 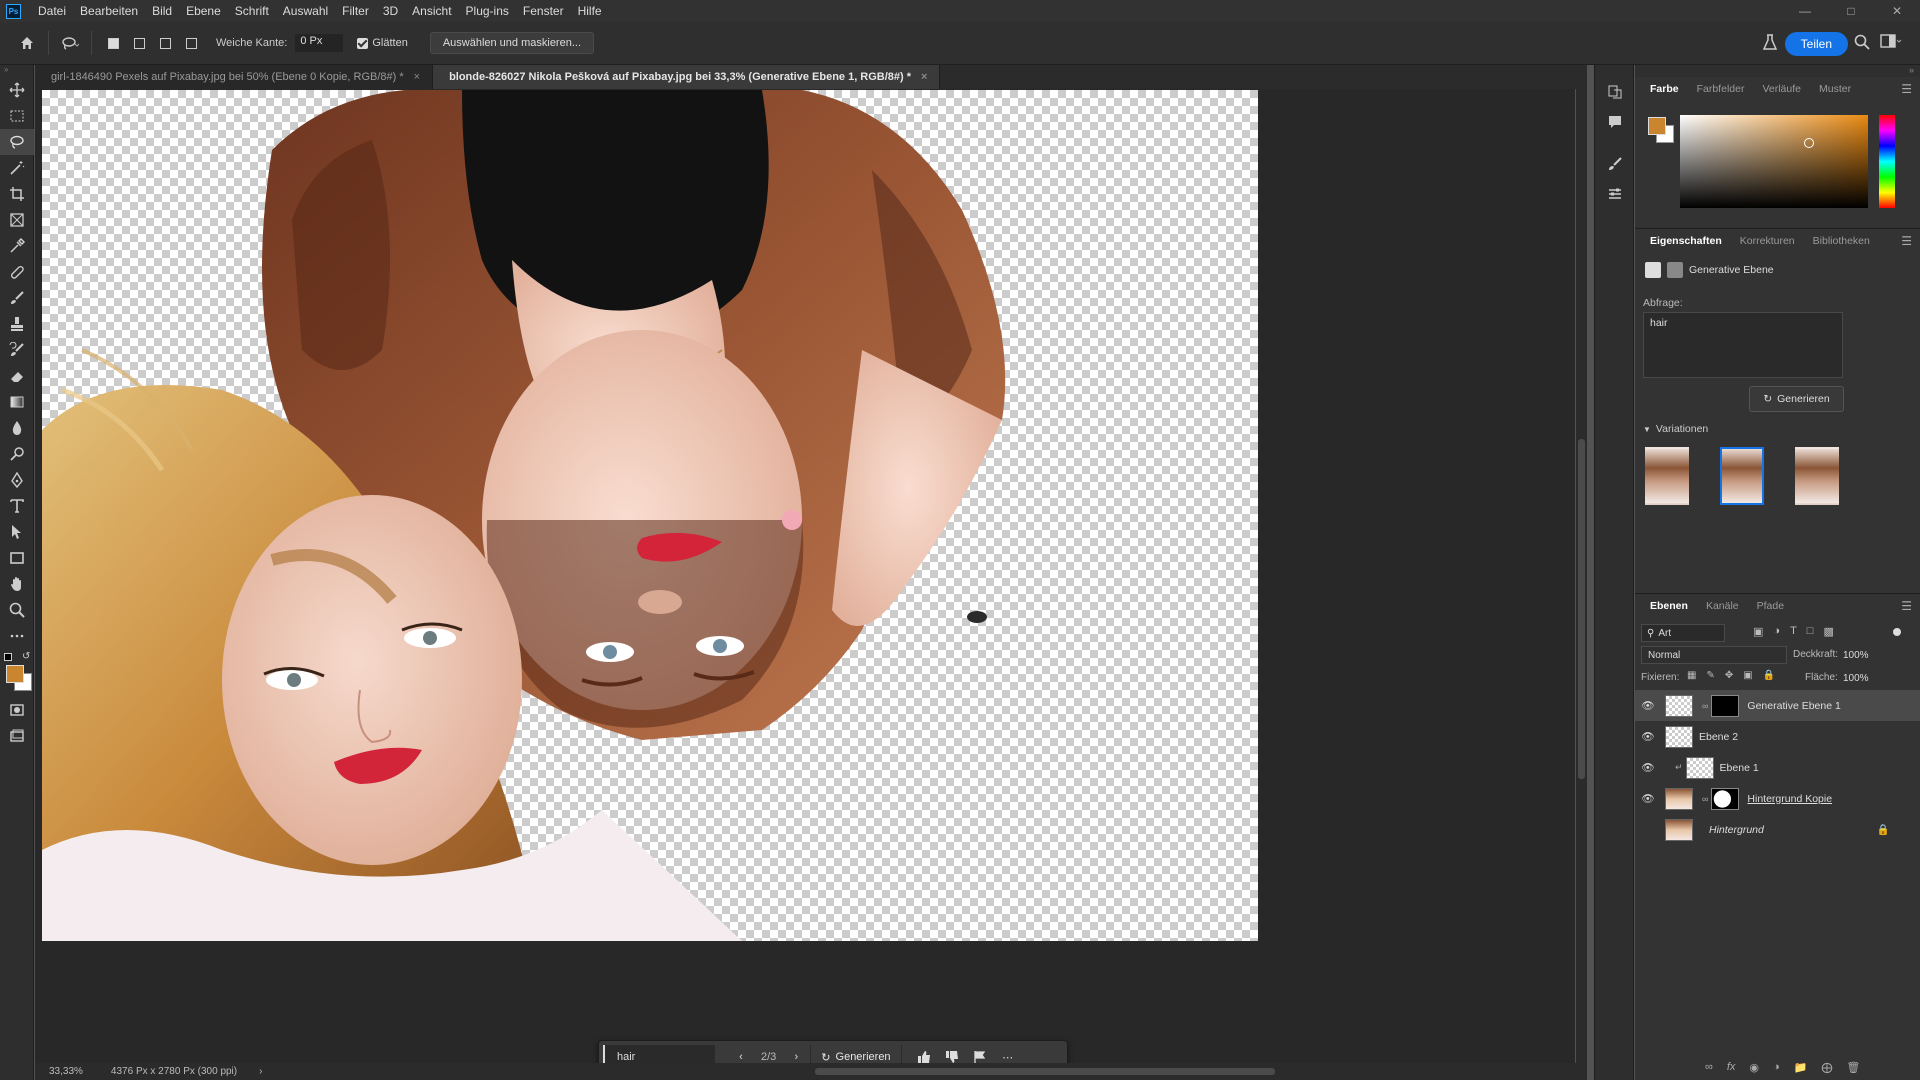 What do you see at coordinates (17, 142) in the screenshot?
I see `lasso-tool-icon` at bounding box center [17, 142].